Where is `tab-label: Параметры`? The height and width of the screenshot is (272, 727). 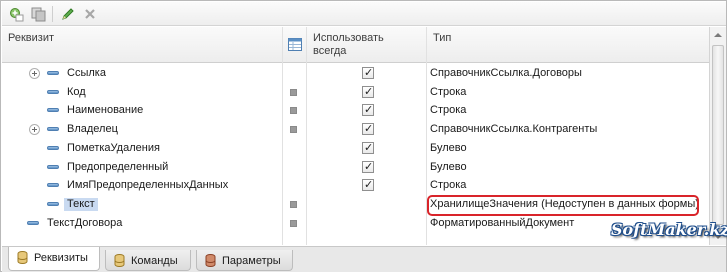
tab-label: Параметры is located at coordinates (251, 261).